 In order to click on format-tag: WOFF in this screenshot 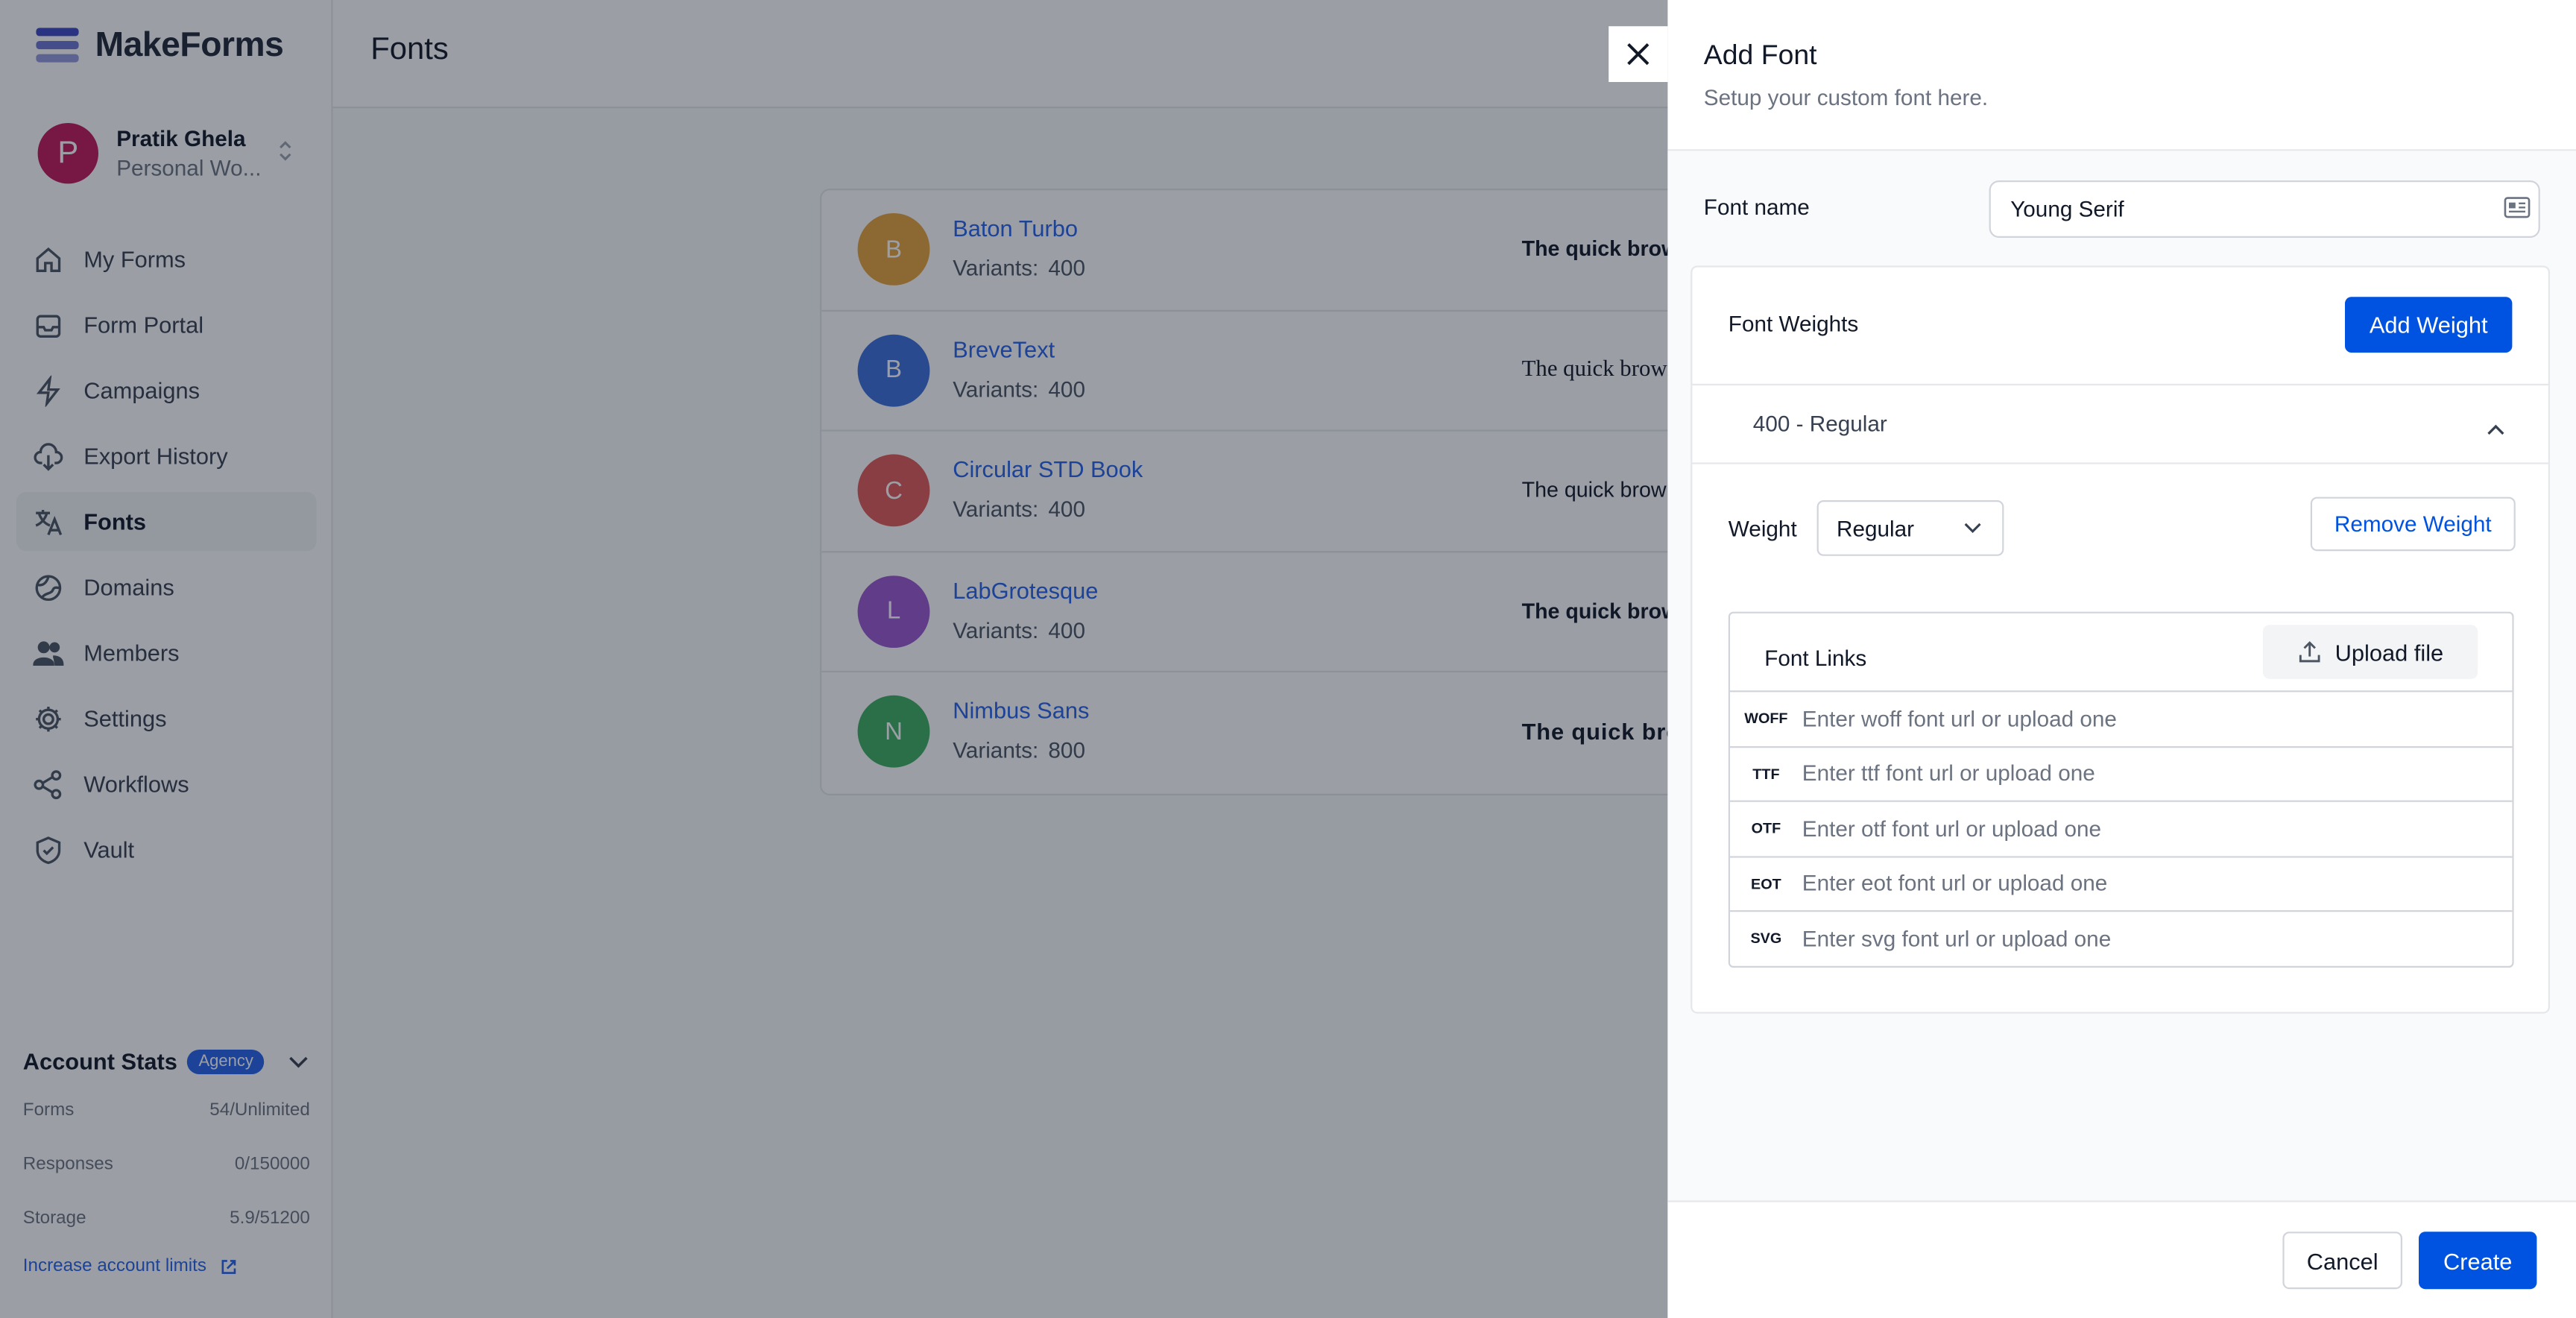, I will do `click(1766, 718)`.